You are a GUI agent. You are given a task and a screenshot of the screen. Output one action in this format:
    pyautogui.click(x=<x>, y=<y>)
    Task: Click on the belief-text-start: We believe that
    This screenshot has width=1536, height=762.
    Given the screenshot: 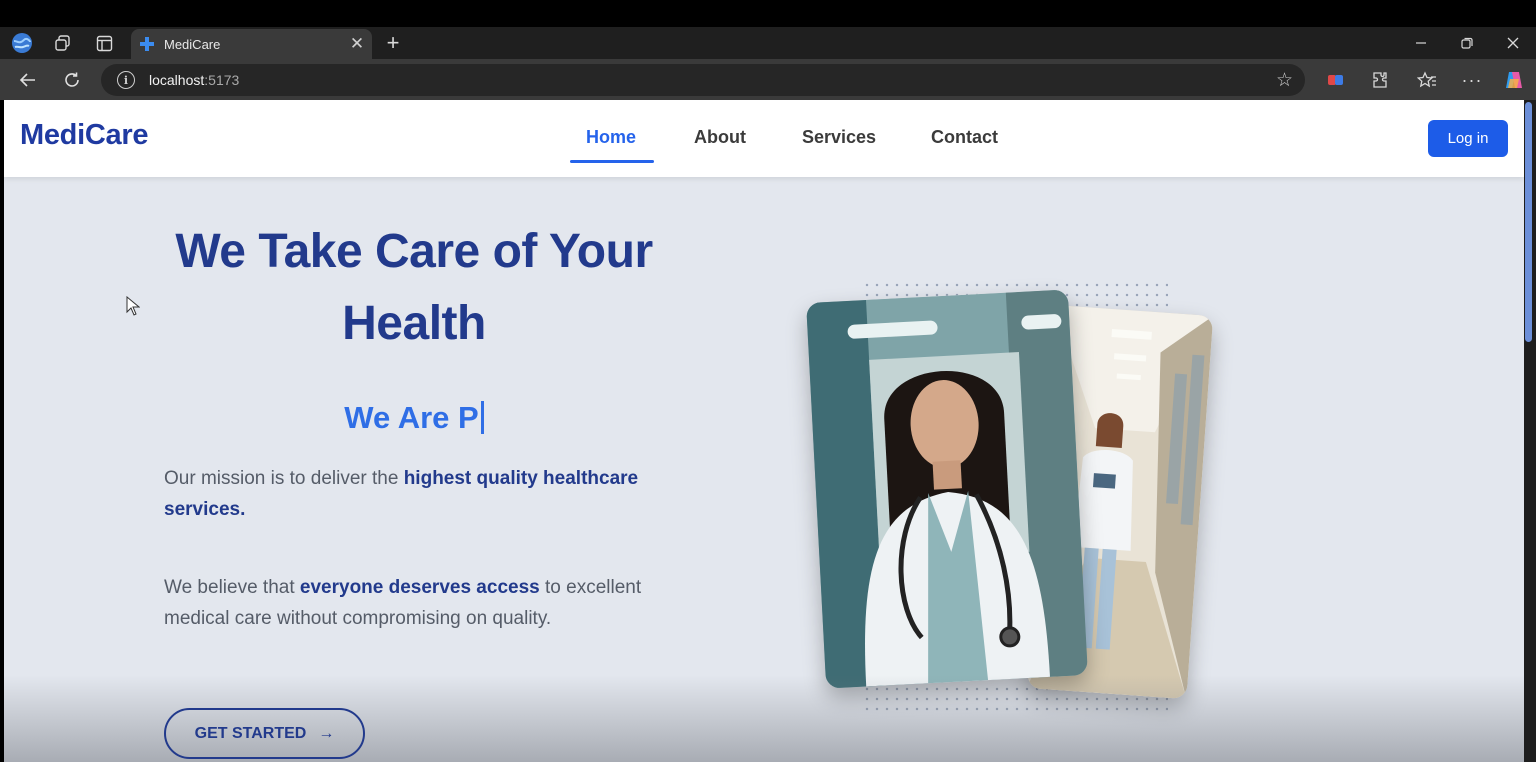 What is the action you would take?
    pyautogui.click(x=232, y=587)
    